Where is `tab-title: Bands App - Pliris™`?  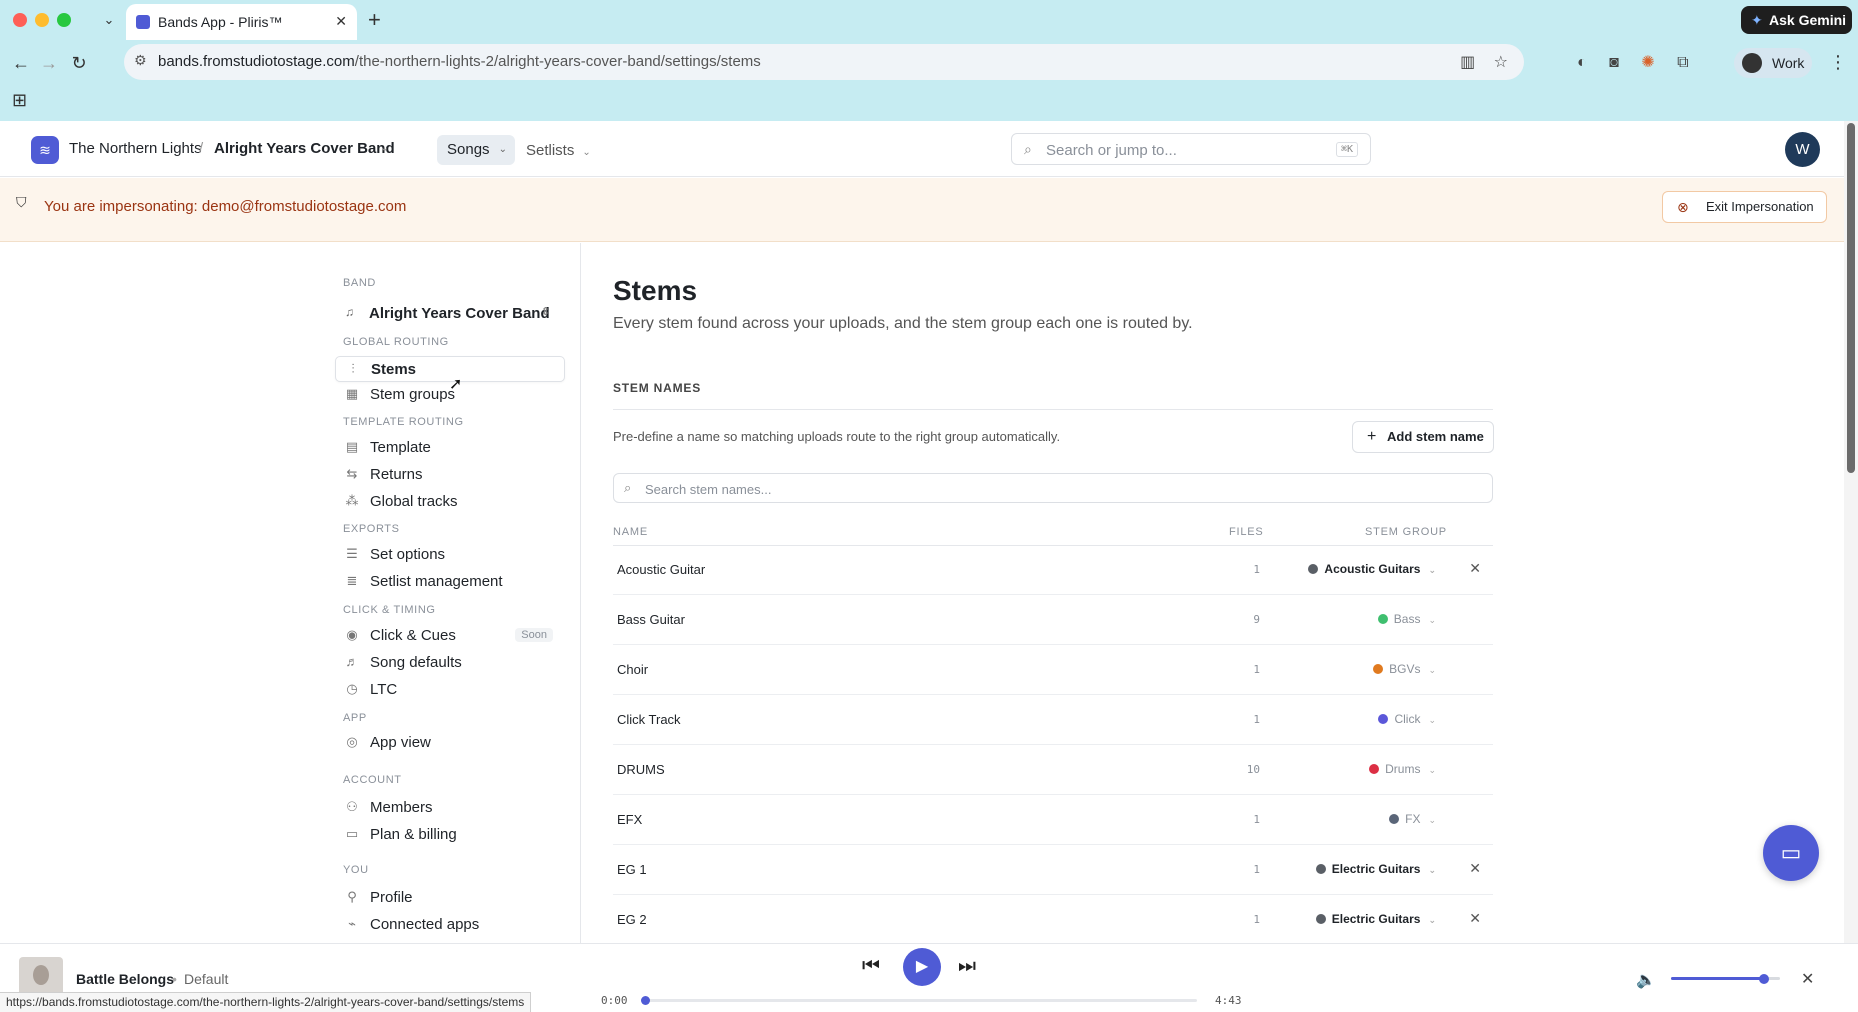 tab-title: Bands App - Pliris™ is located at coordinates (220, 22).